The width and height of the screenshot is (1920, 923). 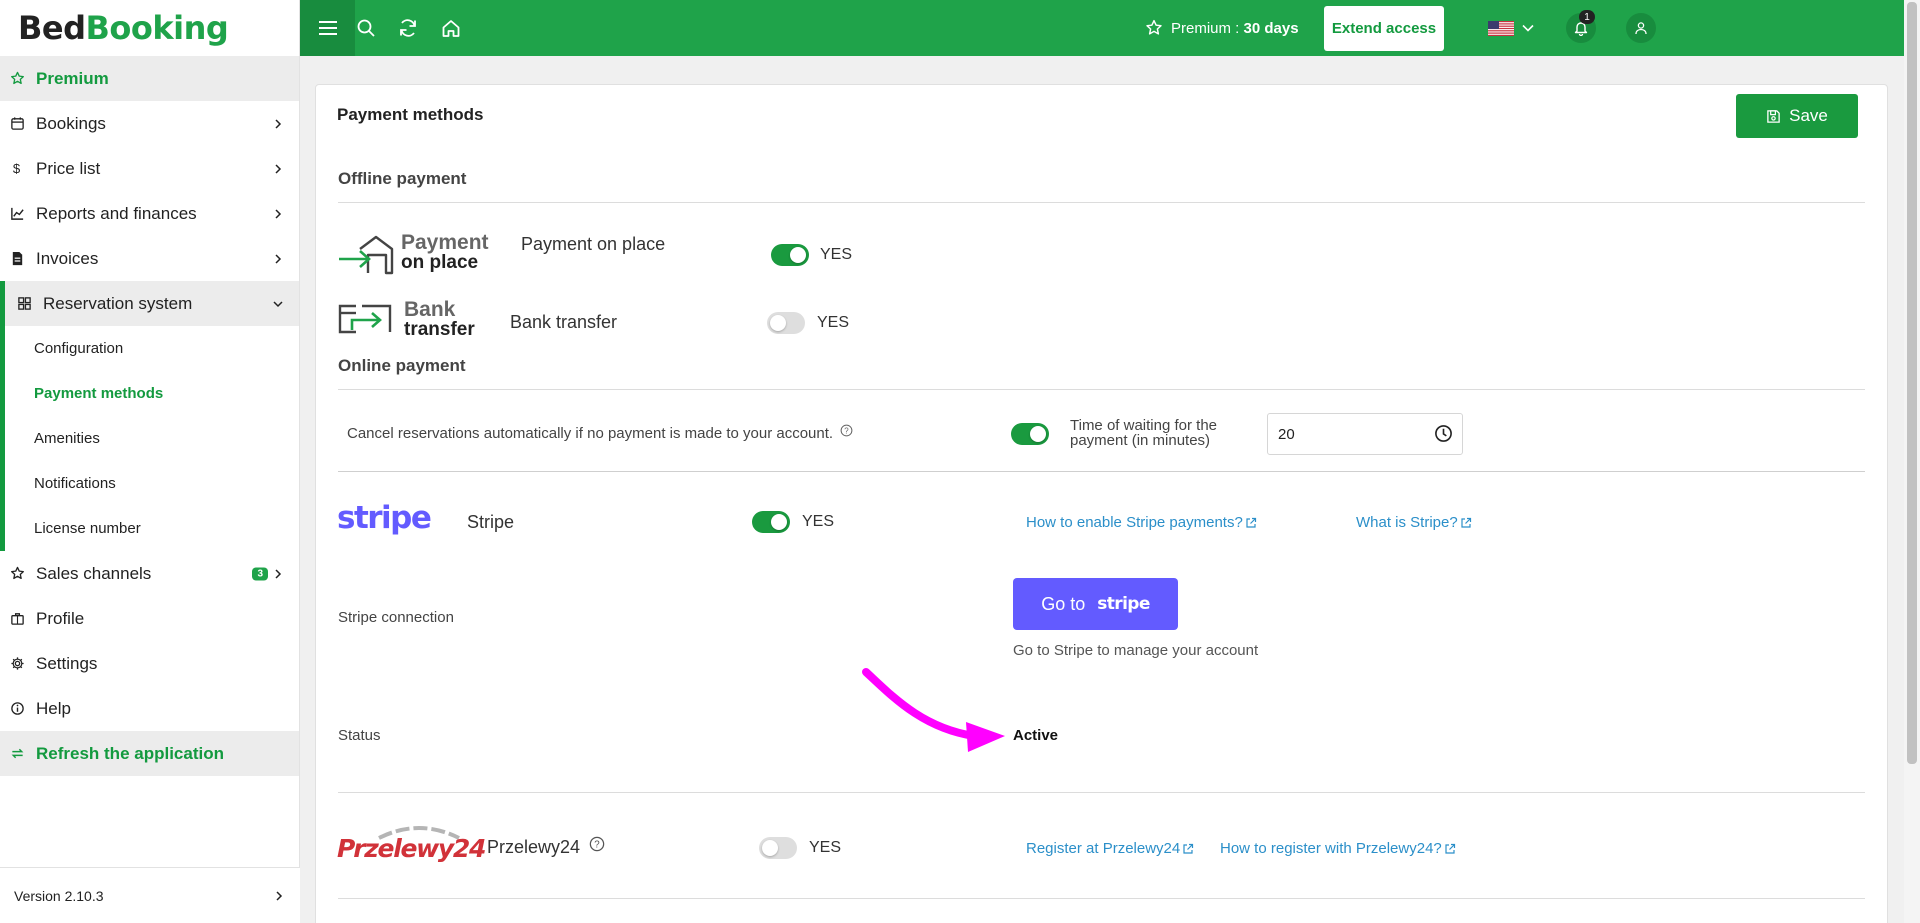 I want to click on sidebar-item-reports: Reports and finances, so click(x=149, y=213).